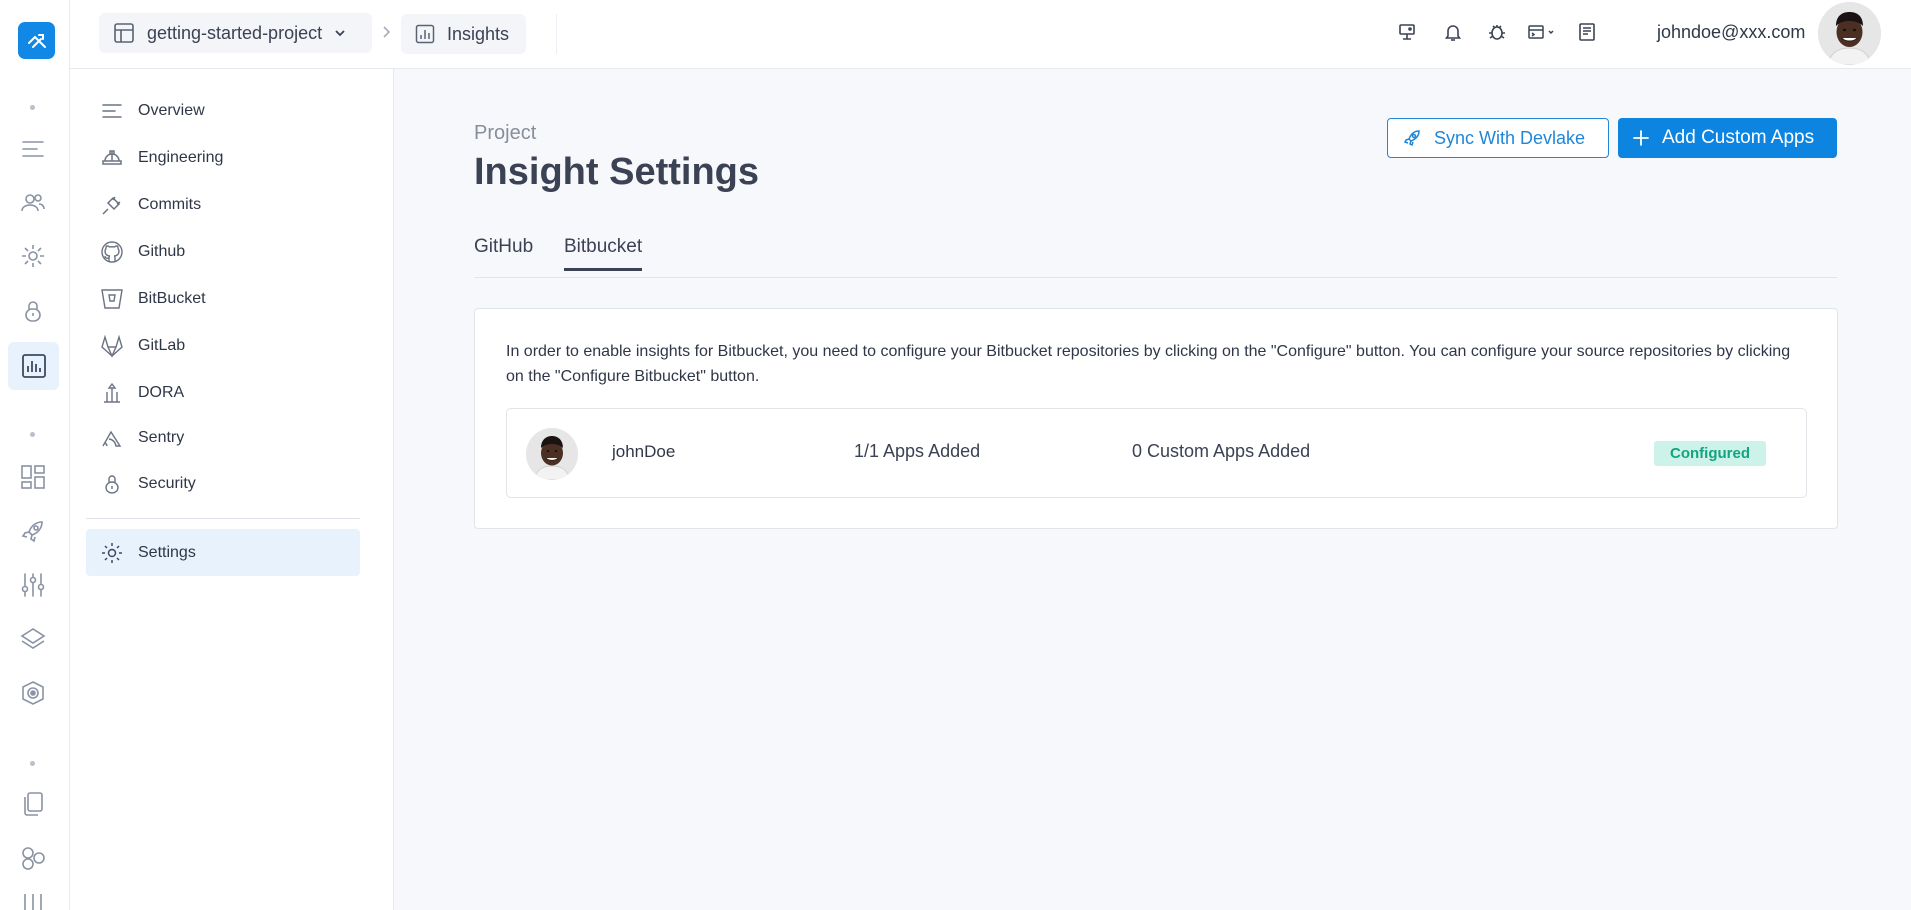 This screenshot has width=1911, height=910. What do you see at coordinates (425, 34) in the screenshot?
I see `chart-icon` at bounding box center [425, 34].